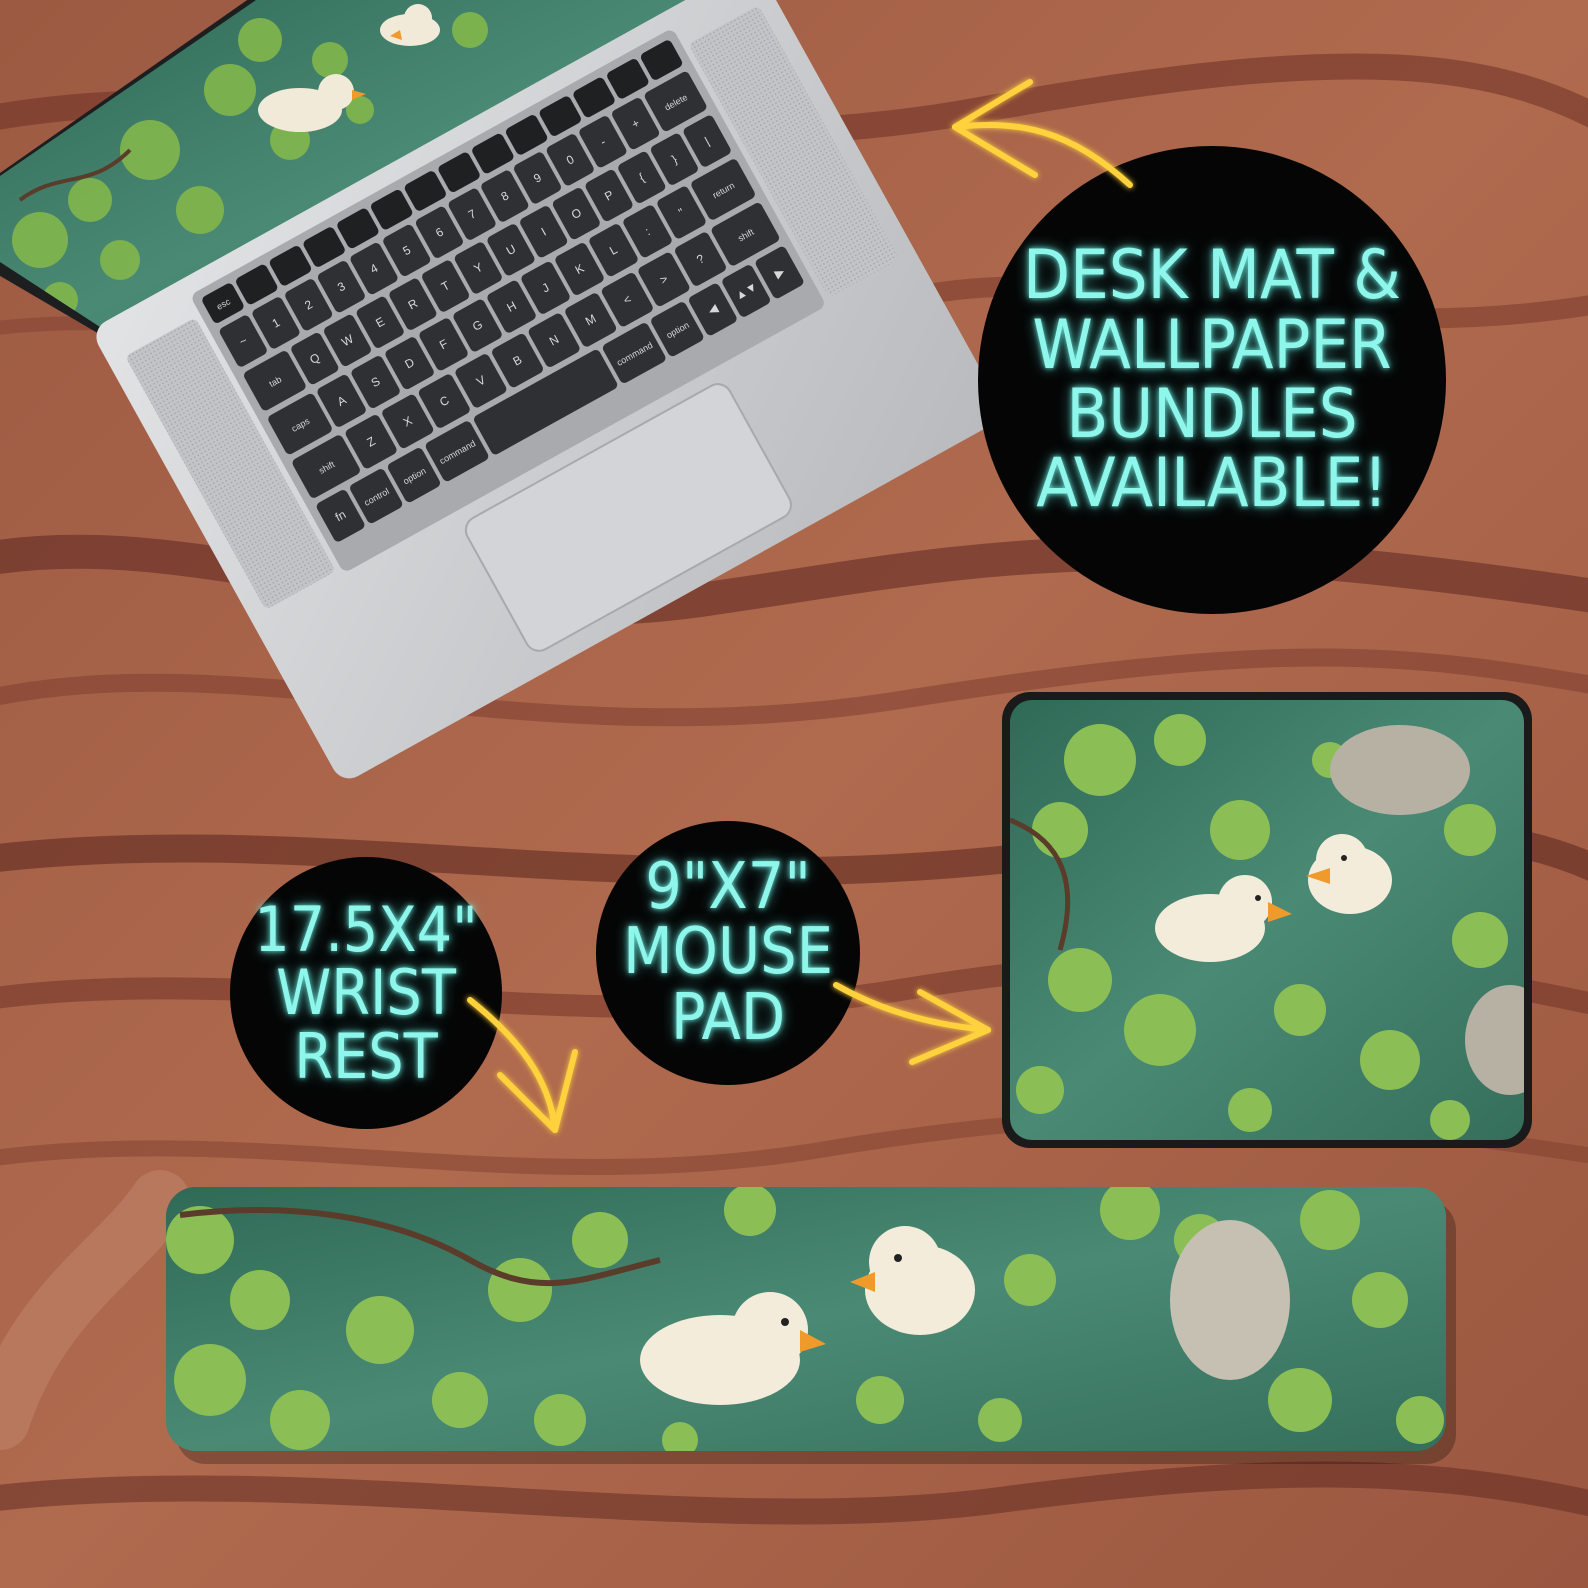 The height and width of the screenshot is (1588, 1588). I want to click on bundle-line-4: AVAILABLE!, so click(1212, 484).